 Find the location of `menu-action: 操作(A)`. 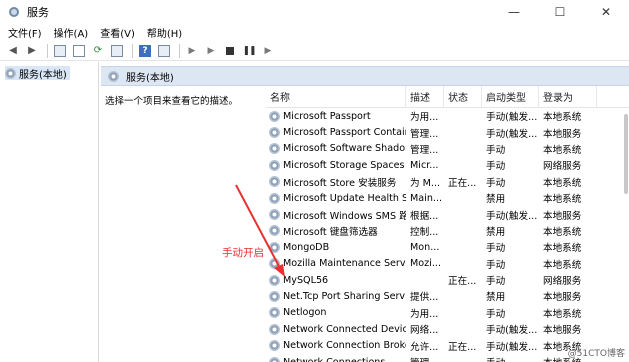

menu-action: 操作(A) is located at coordinates (71, 32).